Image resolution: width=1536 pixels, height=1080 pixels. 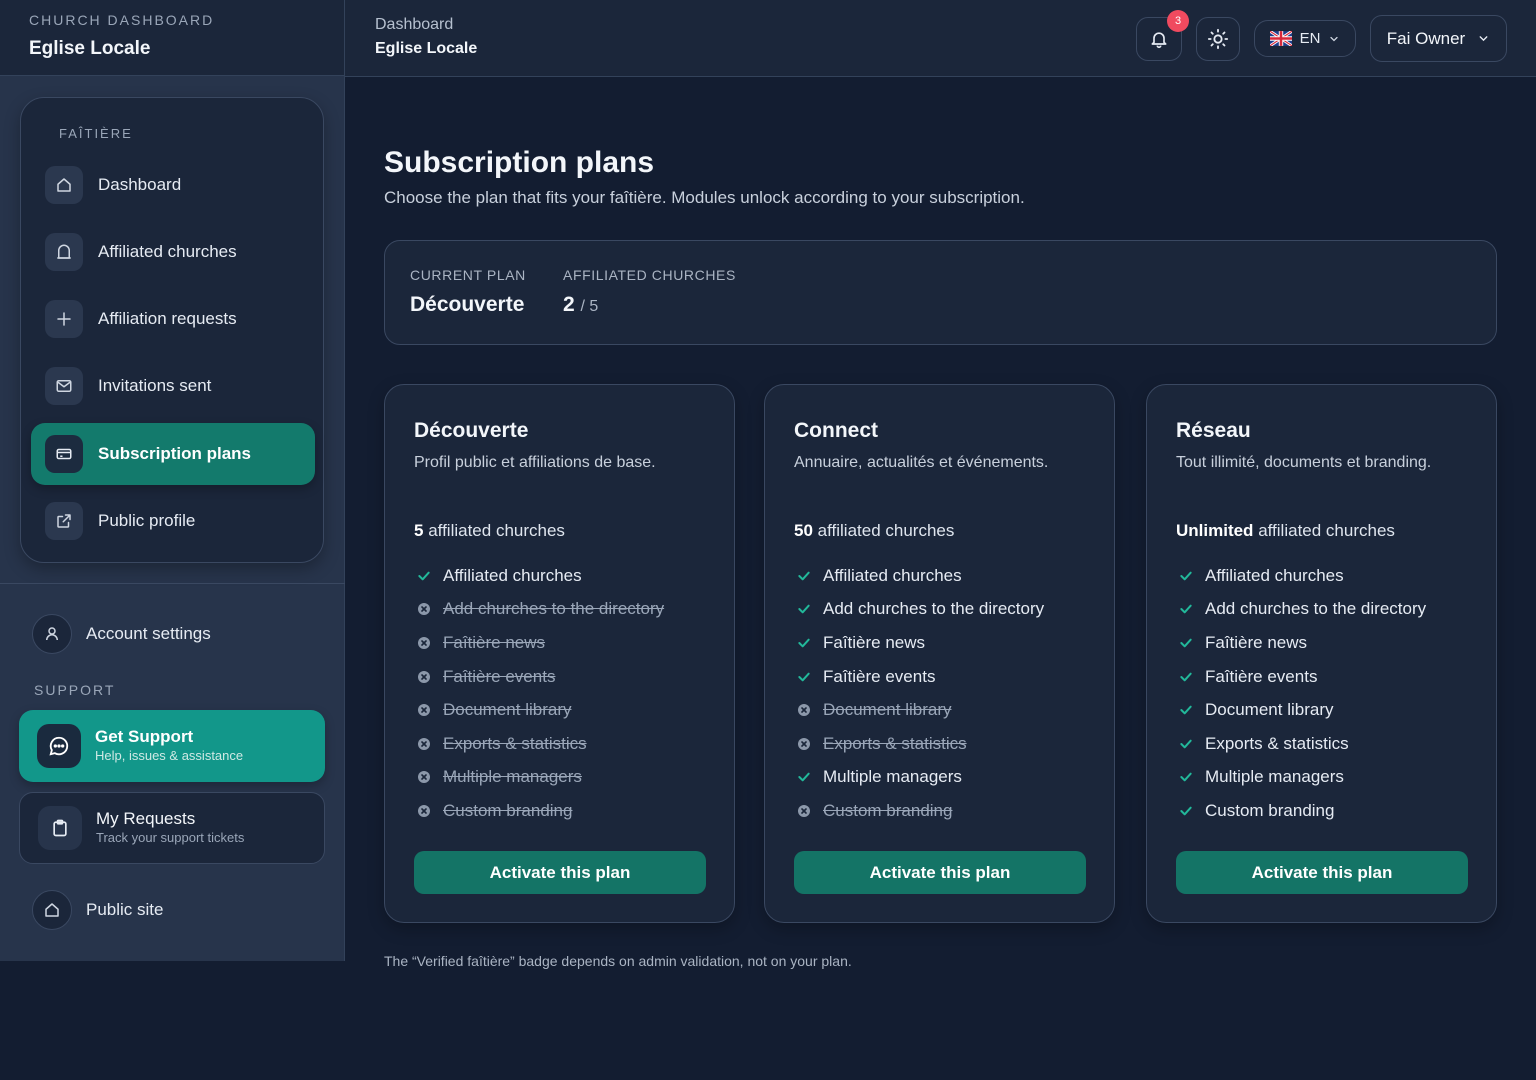 What do you see at coordinates (919, 744) in the screenshot?
I see `plan-feature: Exports & statistics` at bounding box center [919, 744].